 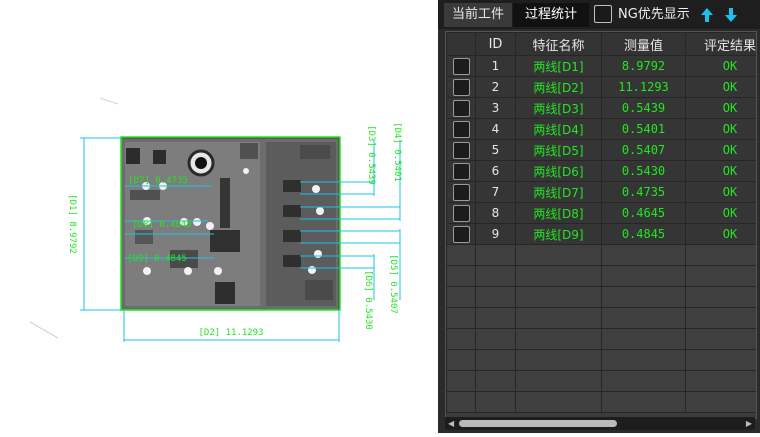 I want to click on table-row: 1 两线[D1] 8.9792 OK, so click(x=601, y=66).